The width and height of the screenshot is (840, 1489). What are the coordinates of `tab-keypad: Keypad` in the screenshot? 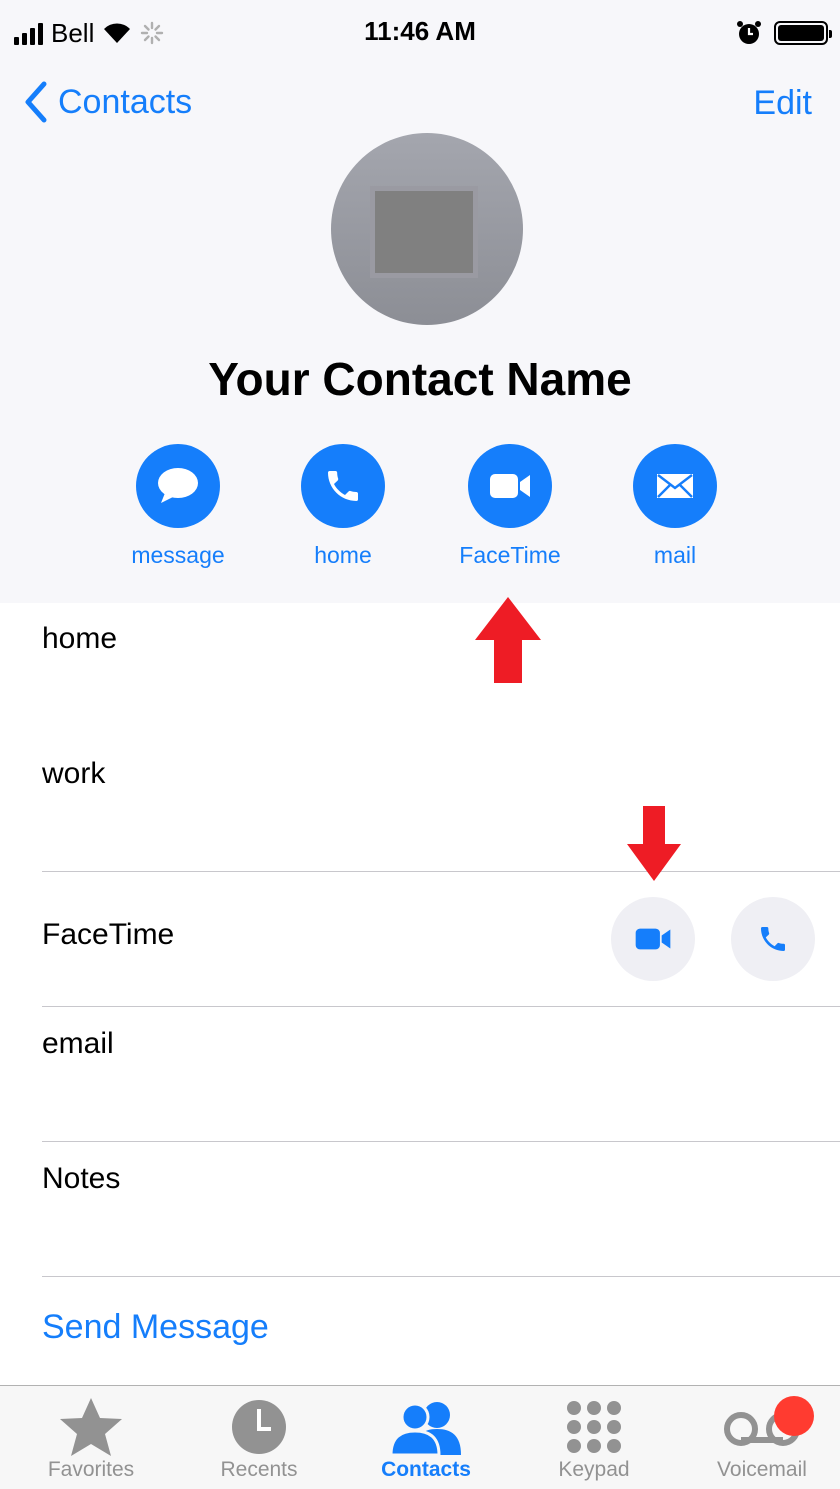 It's located at (594, 1437).